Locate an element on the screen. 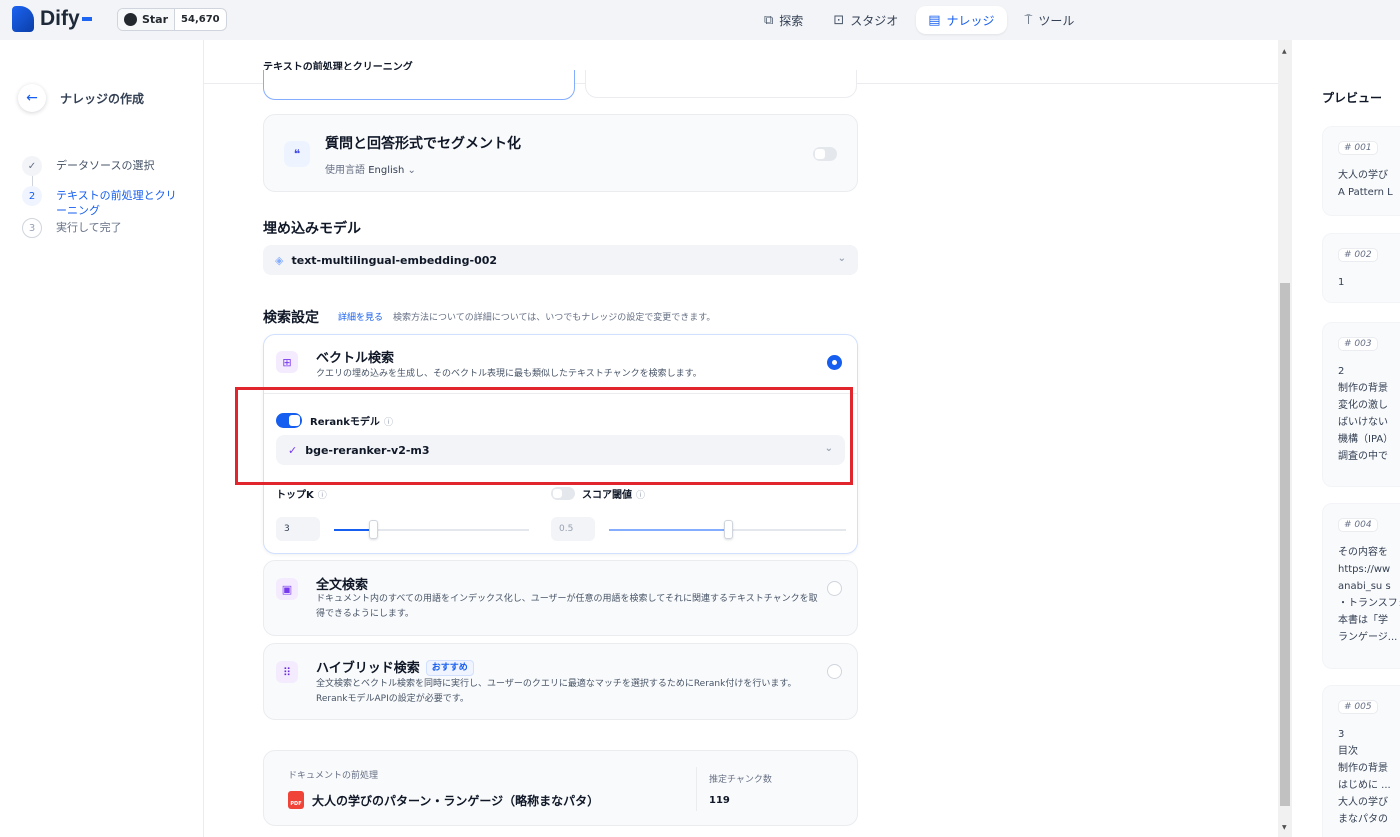  preview-chunk: # 005 3 目次 制作の背景 はじめに ... 大人の学び まなパタの is located at coordinates (1361, 761).